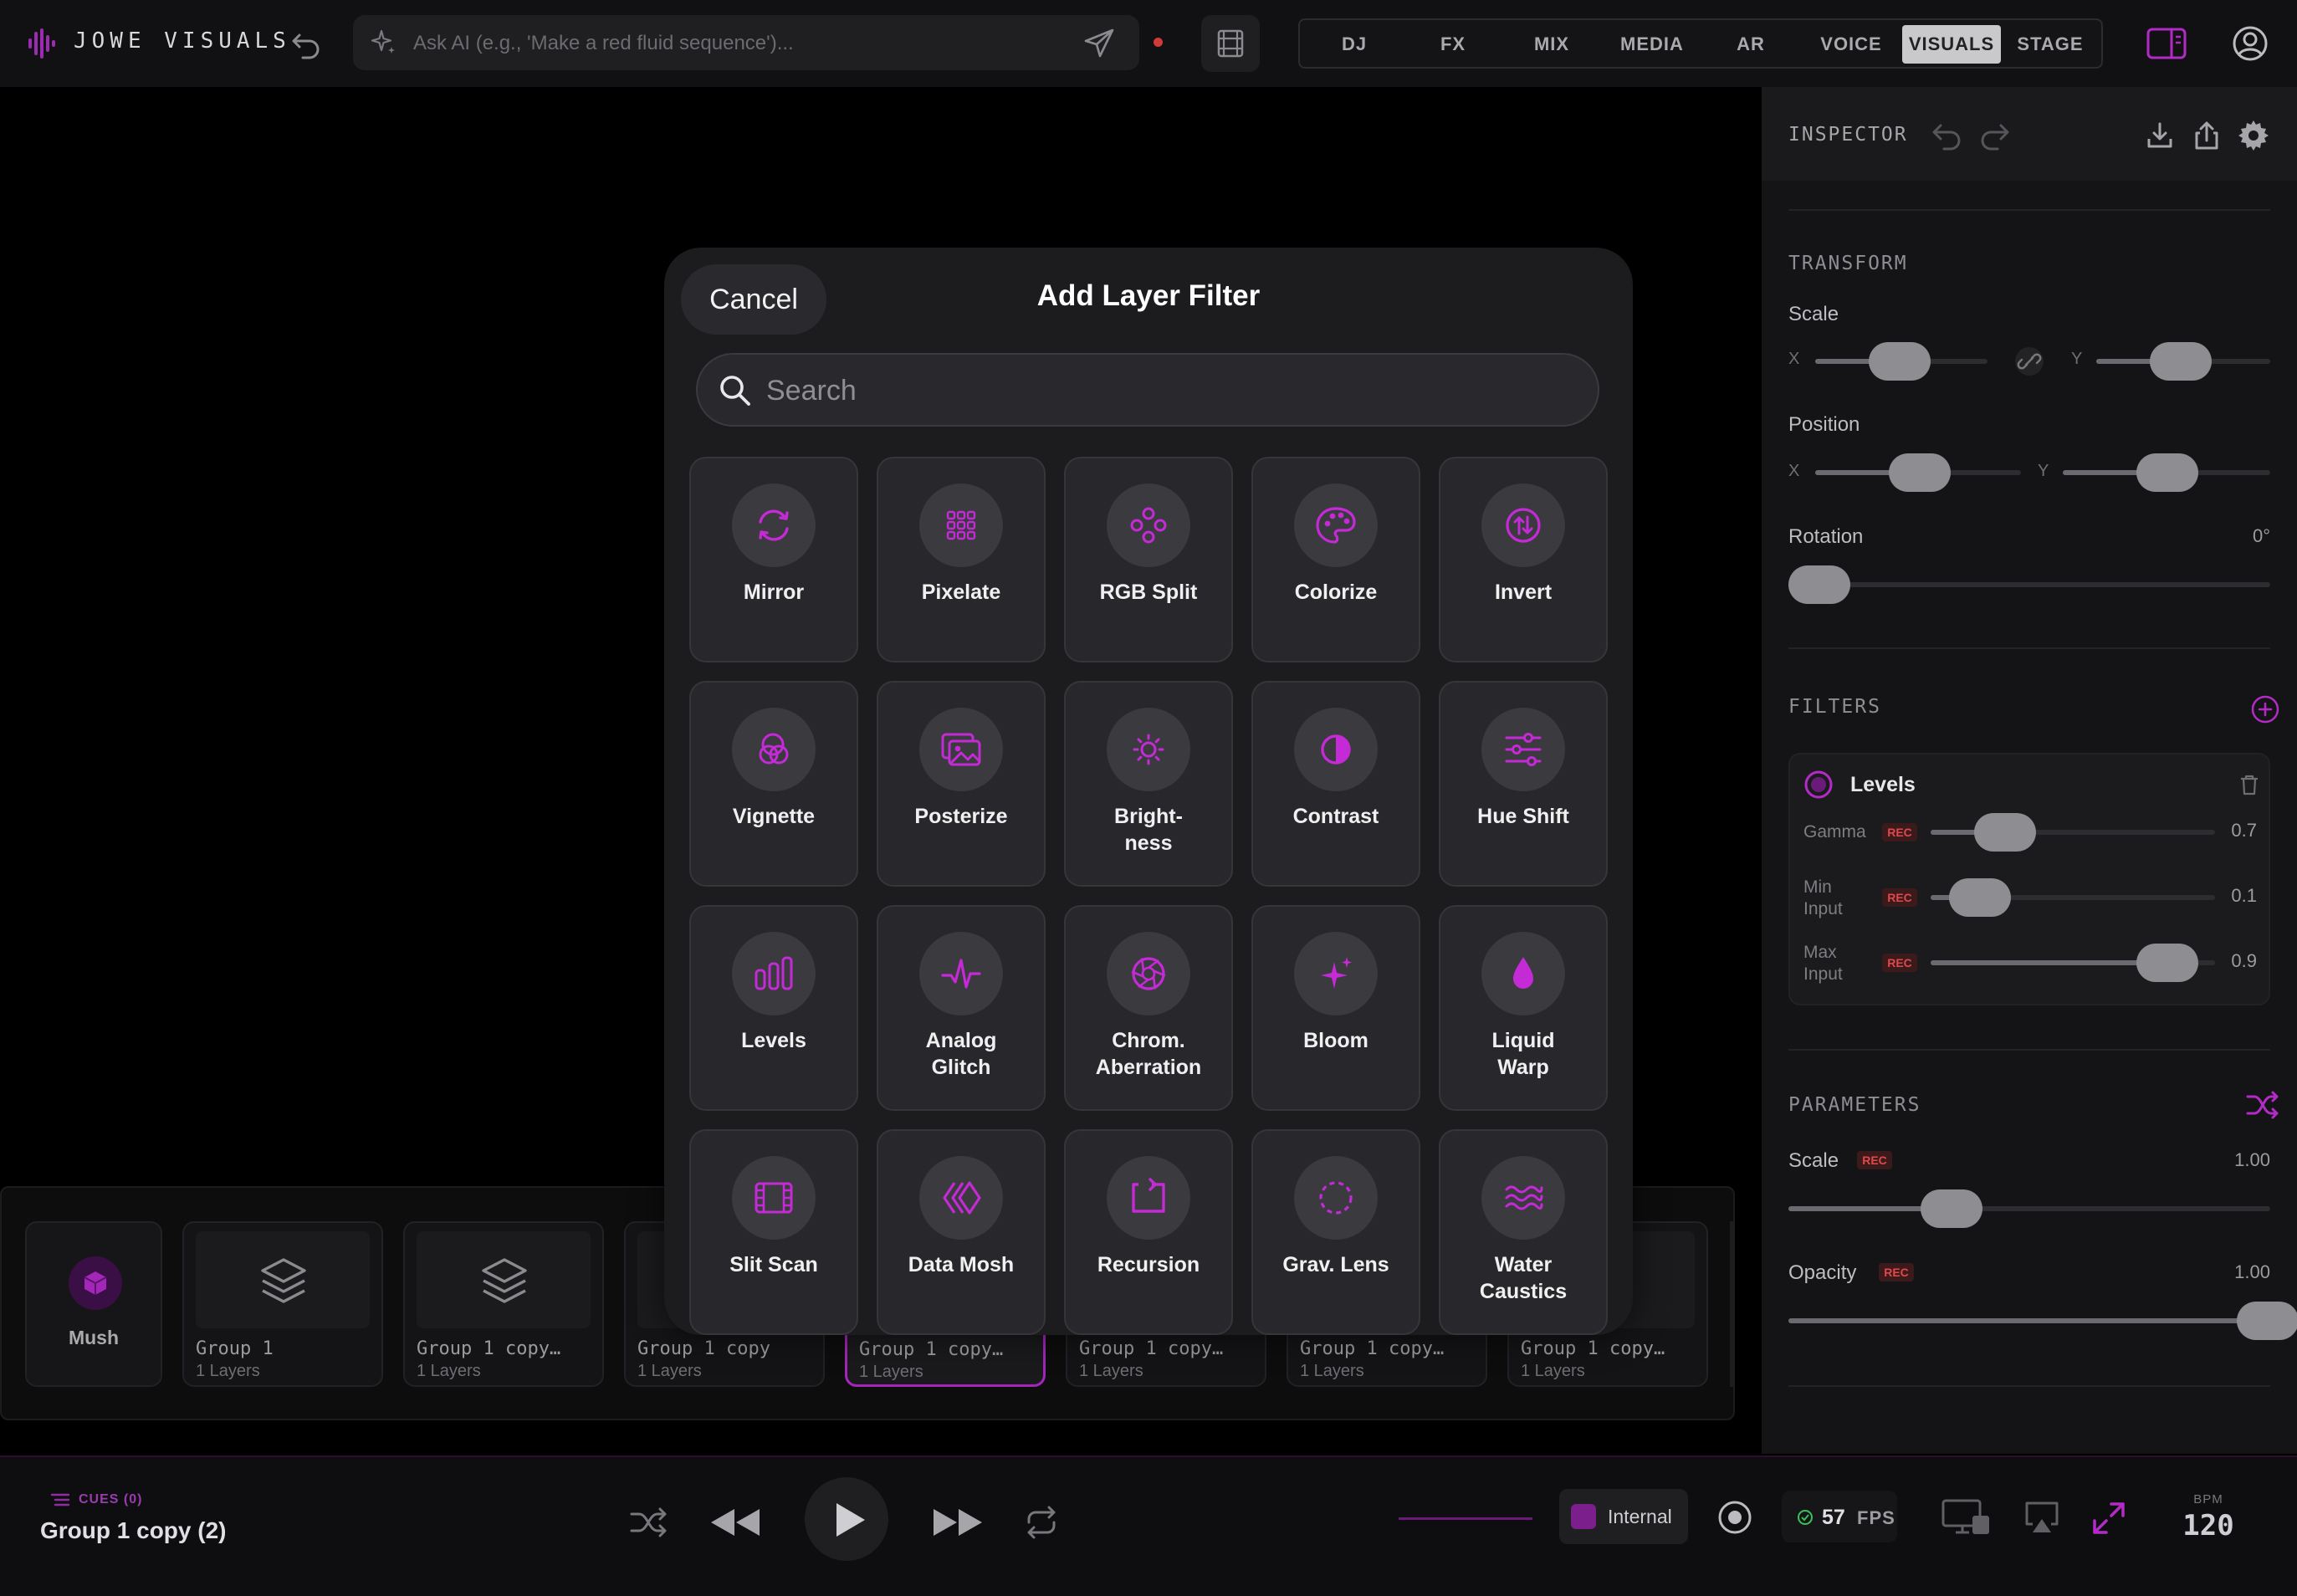  I want to click on filter-option-chrom-aberration: Chrom. Aberration, so click(1148, 1008).